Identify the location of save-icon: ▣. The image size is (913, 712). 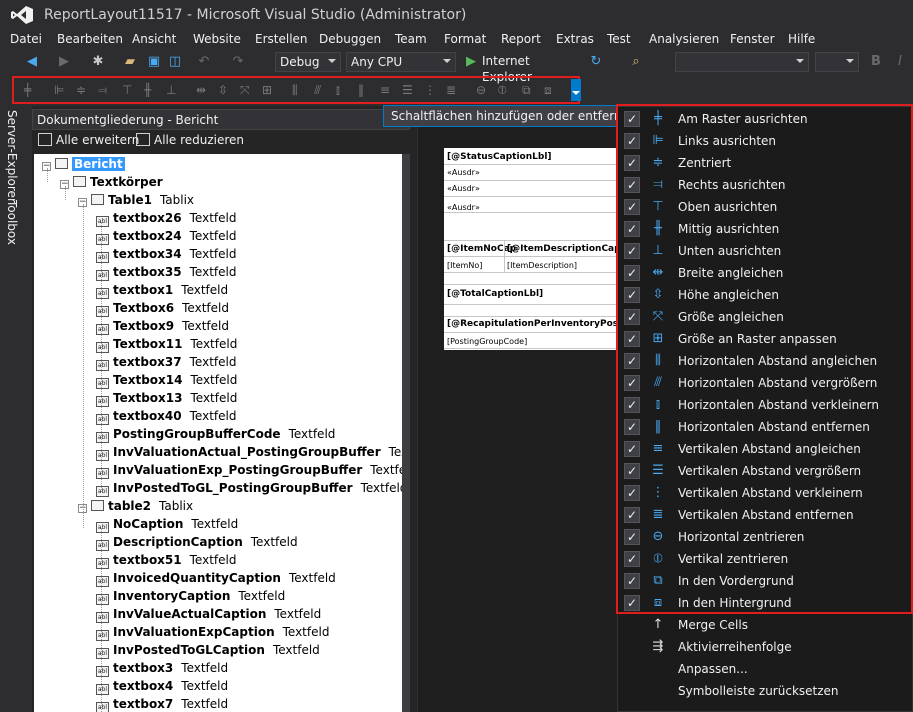
(154, 62).